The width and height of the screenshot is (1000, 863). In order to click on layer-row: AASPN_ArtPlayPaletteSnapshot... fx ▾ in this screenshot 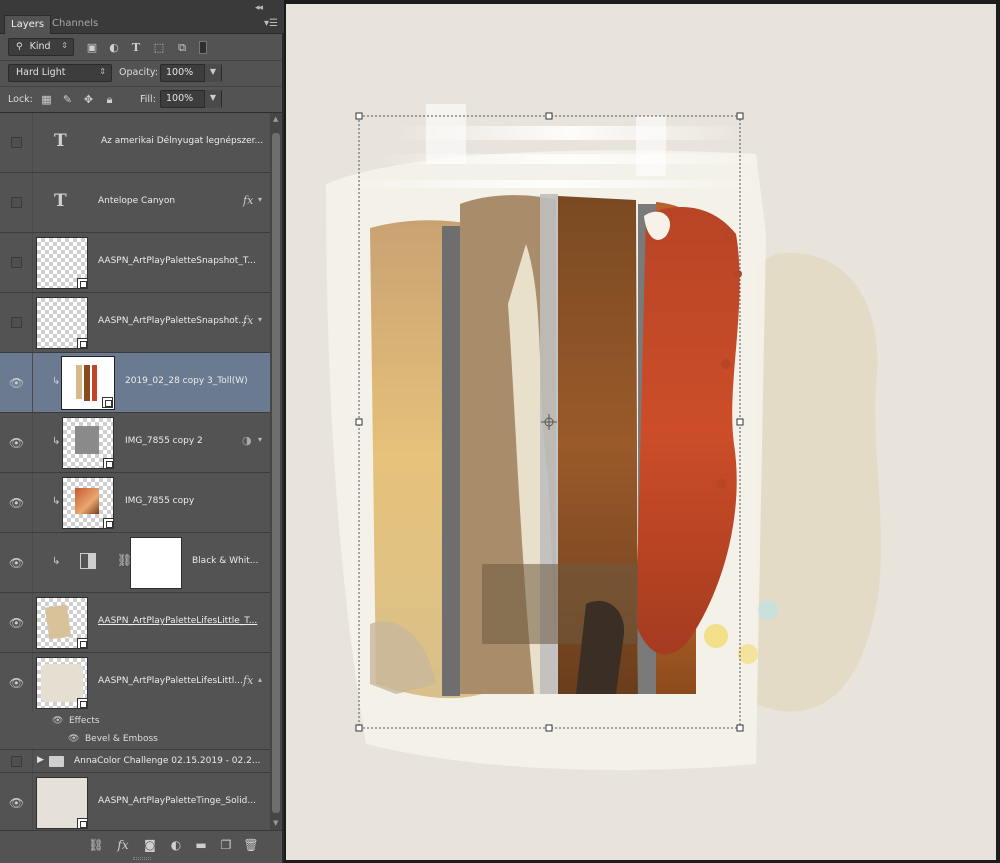, I will do `click(135, 323)`.